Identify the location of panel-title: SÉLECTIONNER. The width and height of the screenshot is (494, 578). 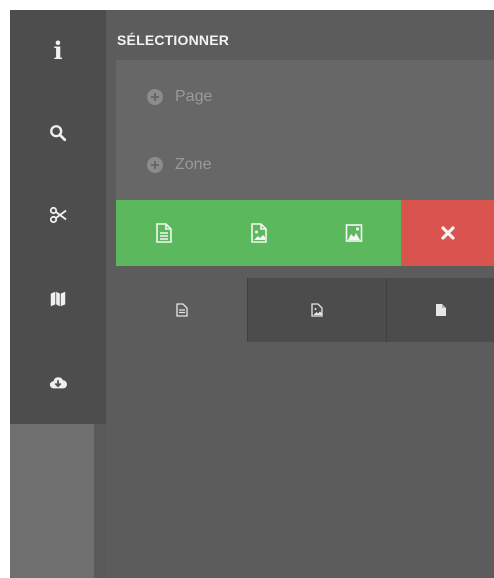
(173, 40).